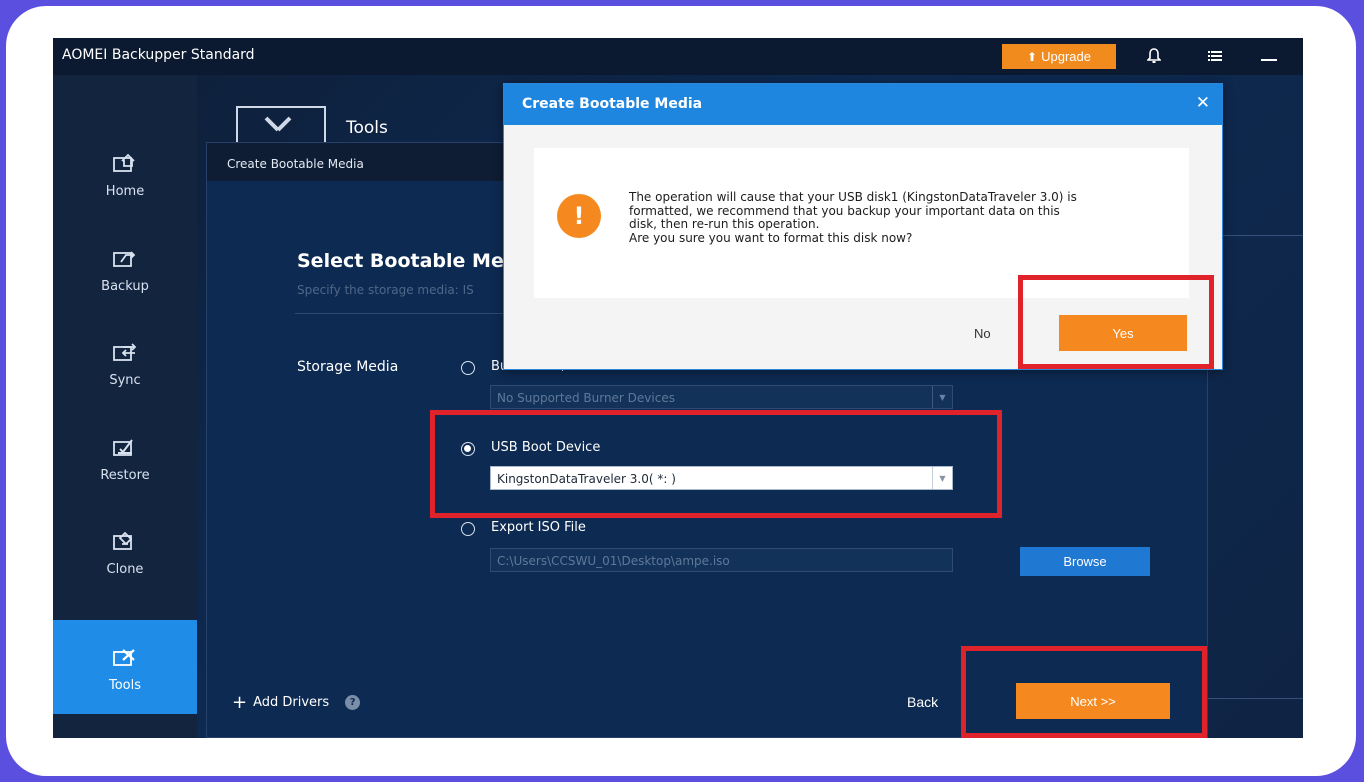 The width and height of the screenshot is (1364, 782). Describe the element at coordinates (612, 104) in the screenshot. I see `dialog-title: Create Bootable Media` at that location.